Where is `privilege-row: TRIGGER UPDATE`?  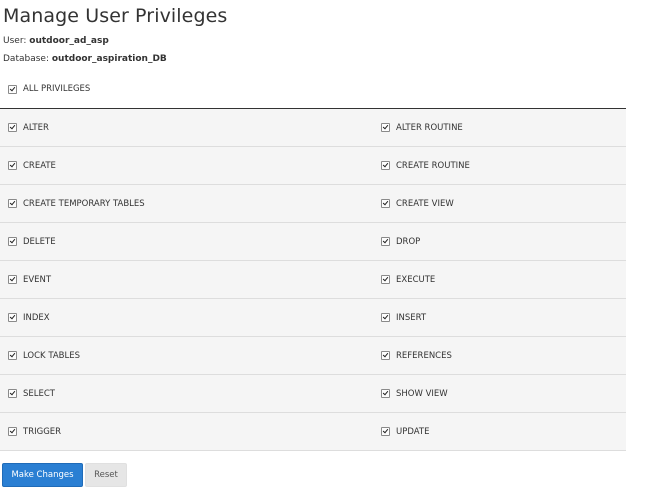
privilege-row: TRIGGER UPDATE is located at coordinates (313, 432).